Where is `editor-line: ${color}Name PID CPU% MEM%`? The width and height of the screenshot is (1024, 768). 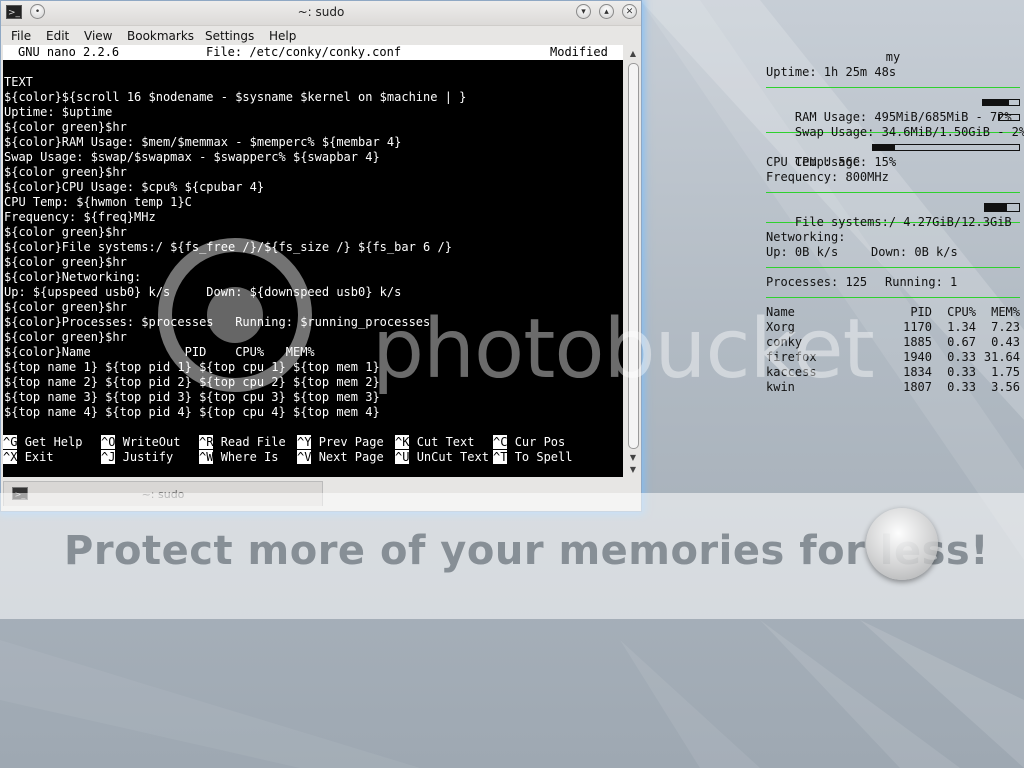 editor-line: ${color}Name PID CPU% MEM% is located at coordinates (159, 352).